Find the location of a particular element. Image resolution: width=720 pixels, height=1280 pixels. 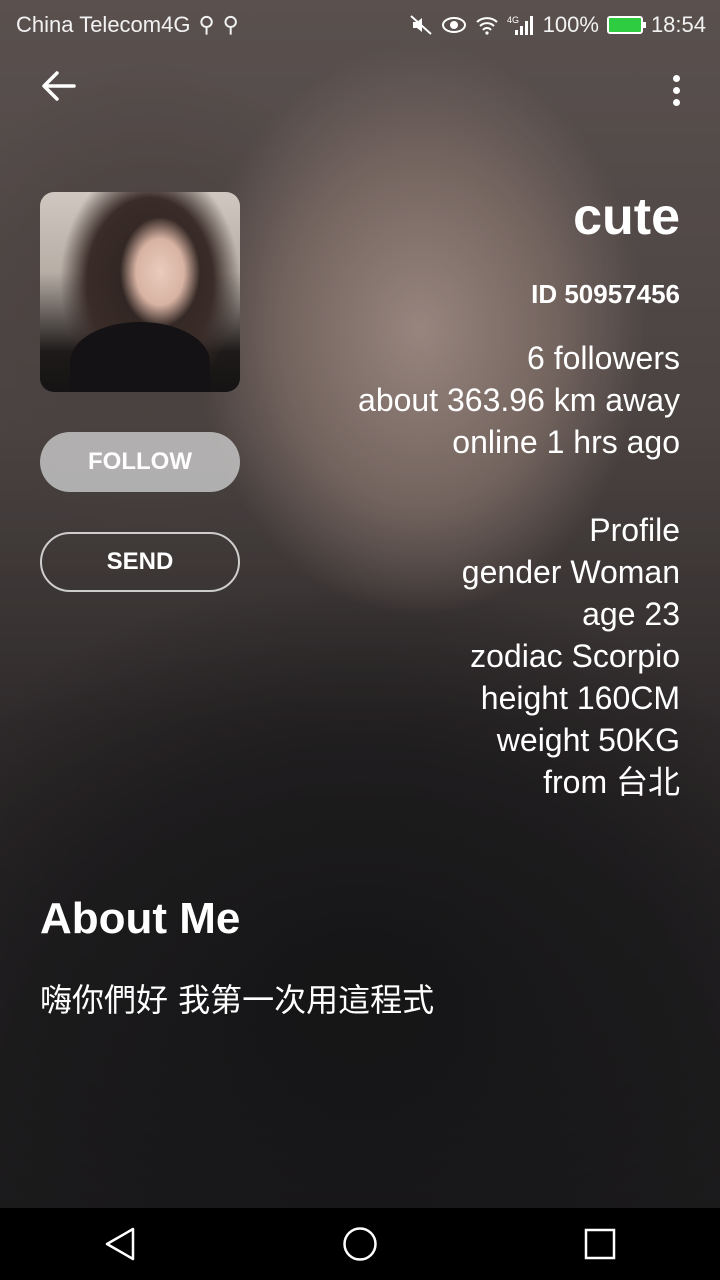

profile-from: from 台北 is located at coordinates (611, 782).